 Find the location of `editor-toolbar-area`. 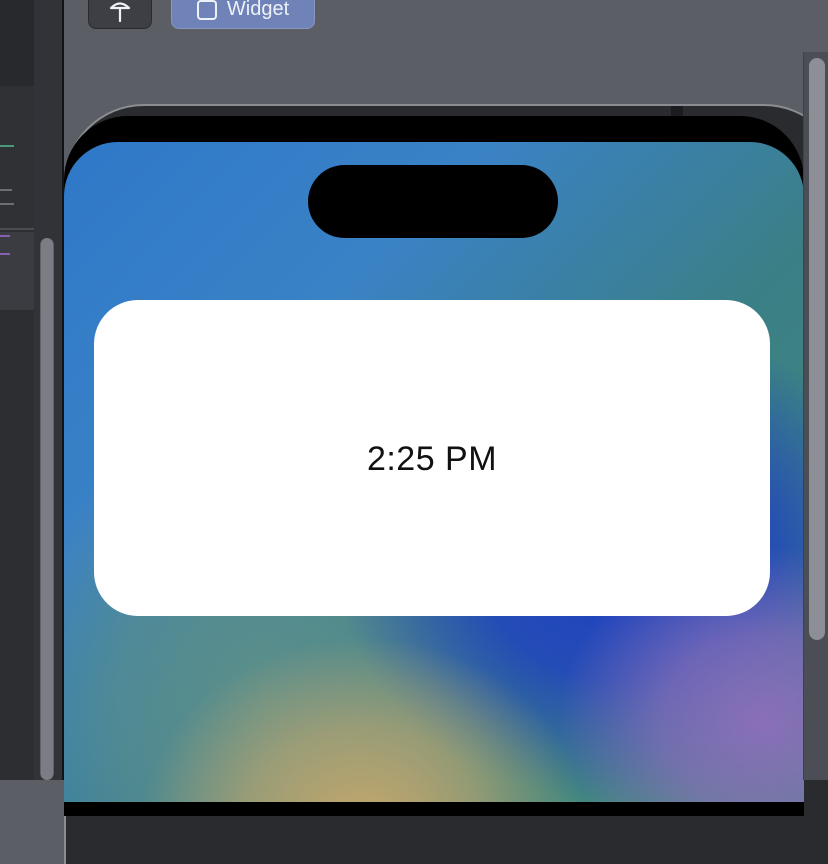

editor-toolbar-area is located at coordinates (17, 43).